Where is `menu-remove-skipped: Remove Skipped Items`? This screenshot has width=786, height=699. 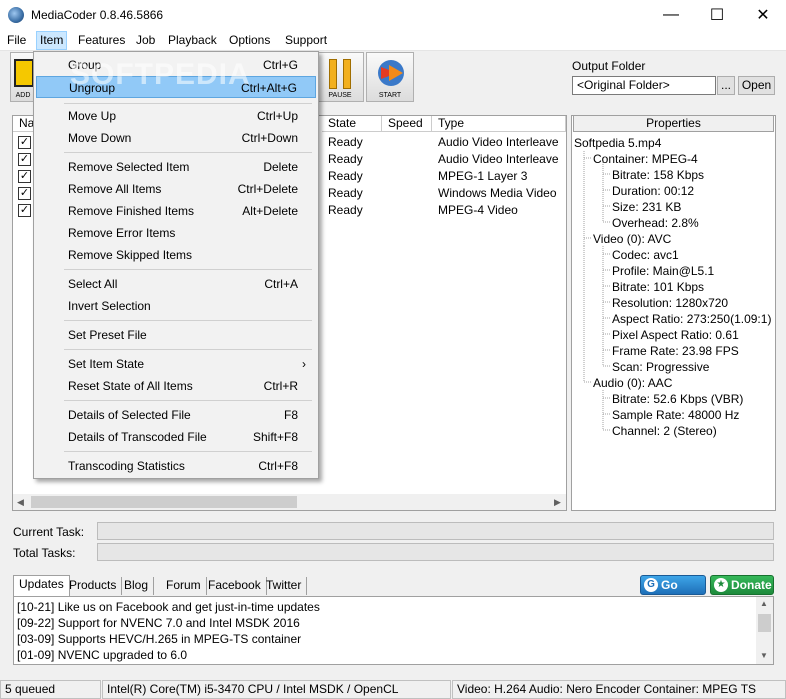
menu-remove-skipped: Remove Skipped Items is located at coordinates (176, 255).